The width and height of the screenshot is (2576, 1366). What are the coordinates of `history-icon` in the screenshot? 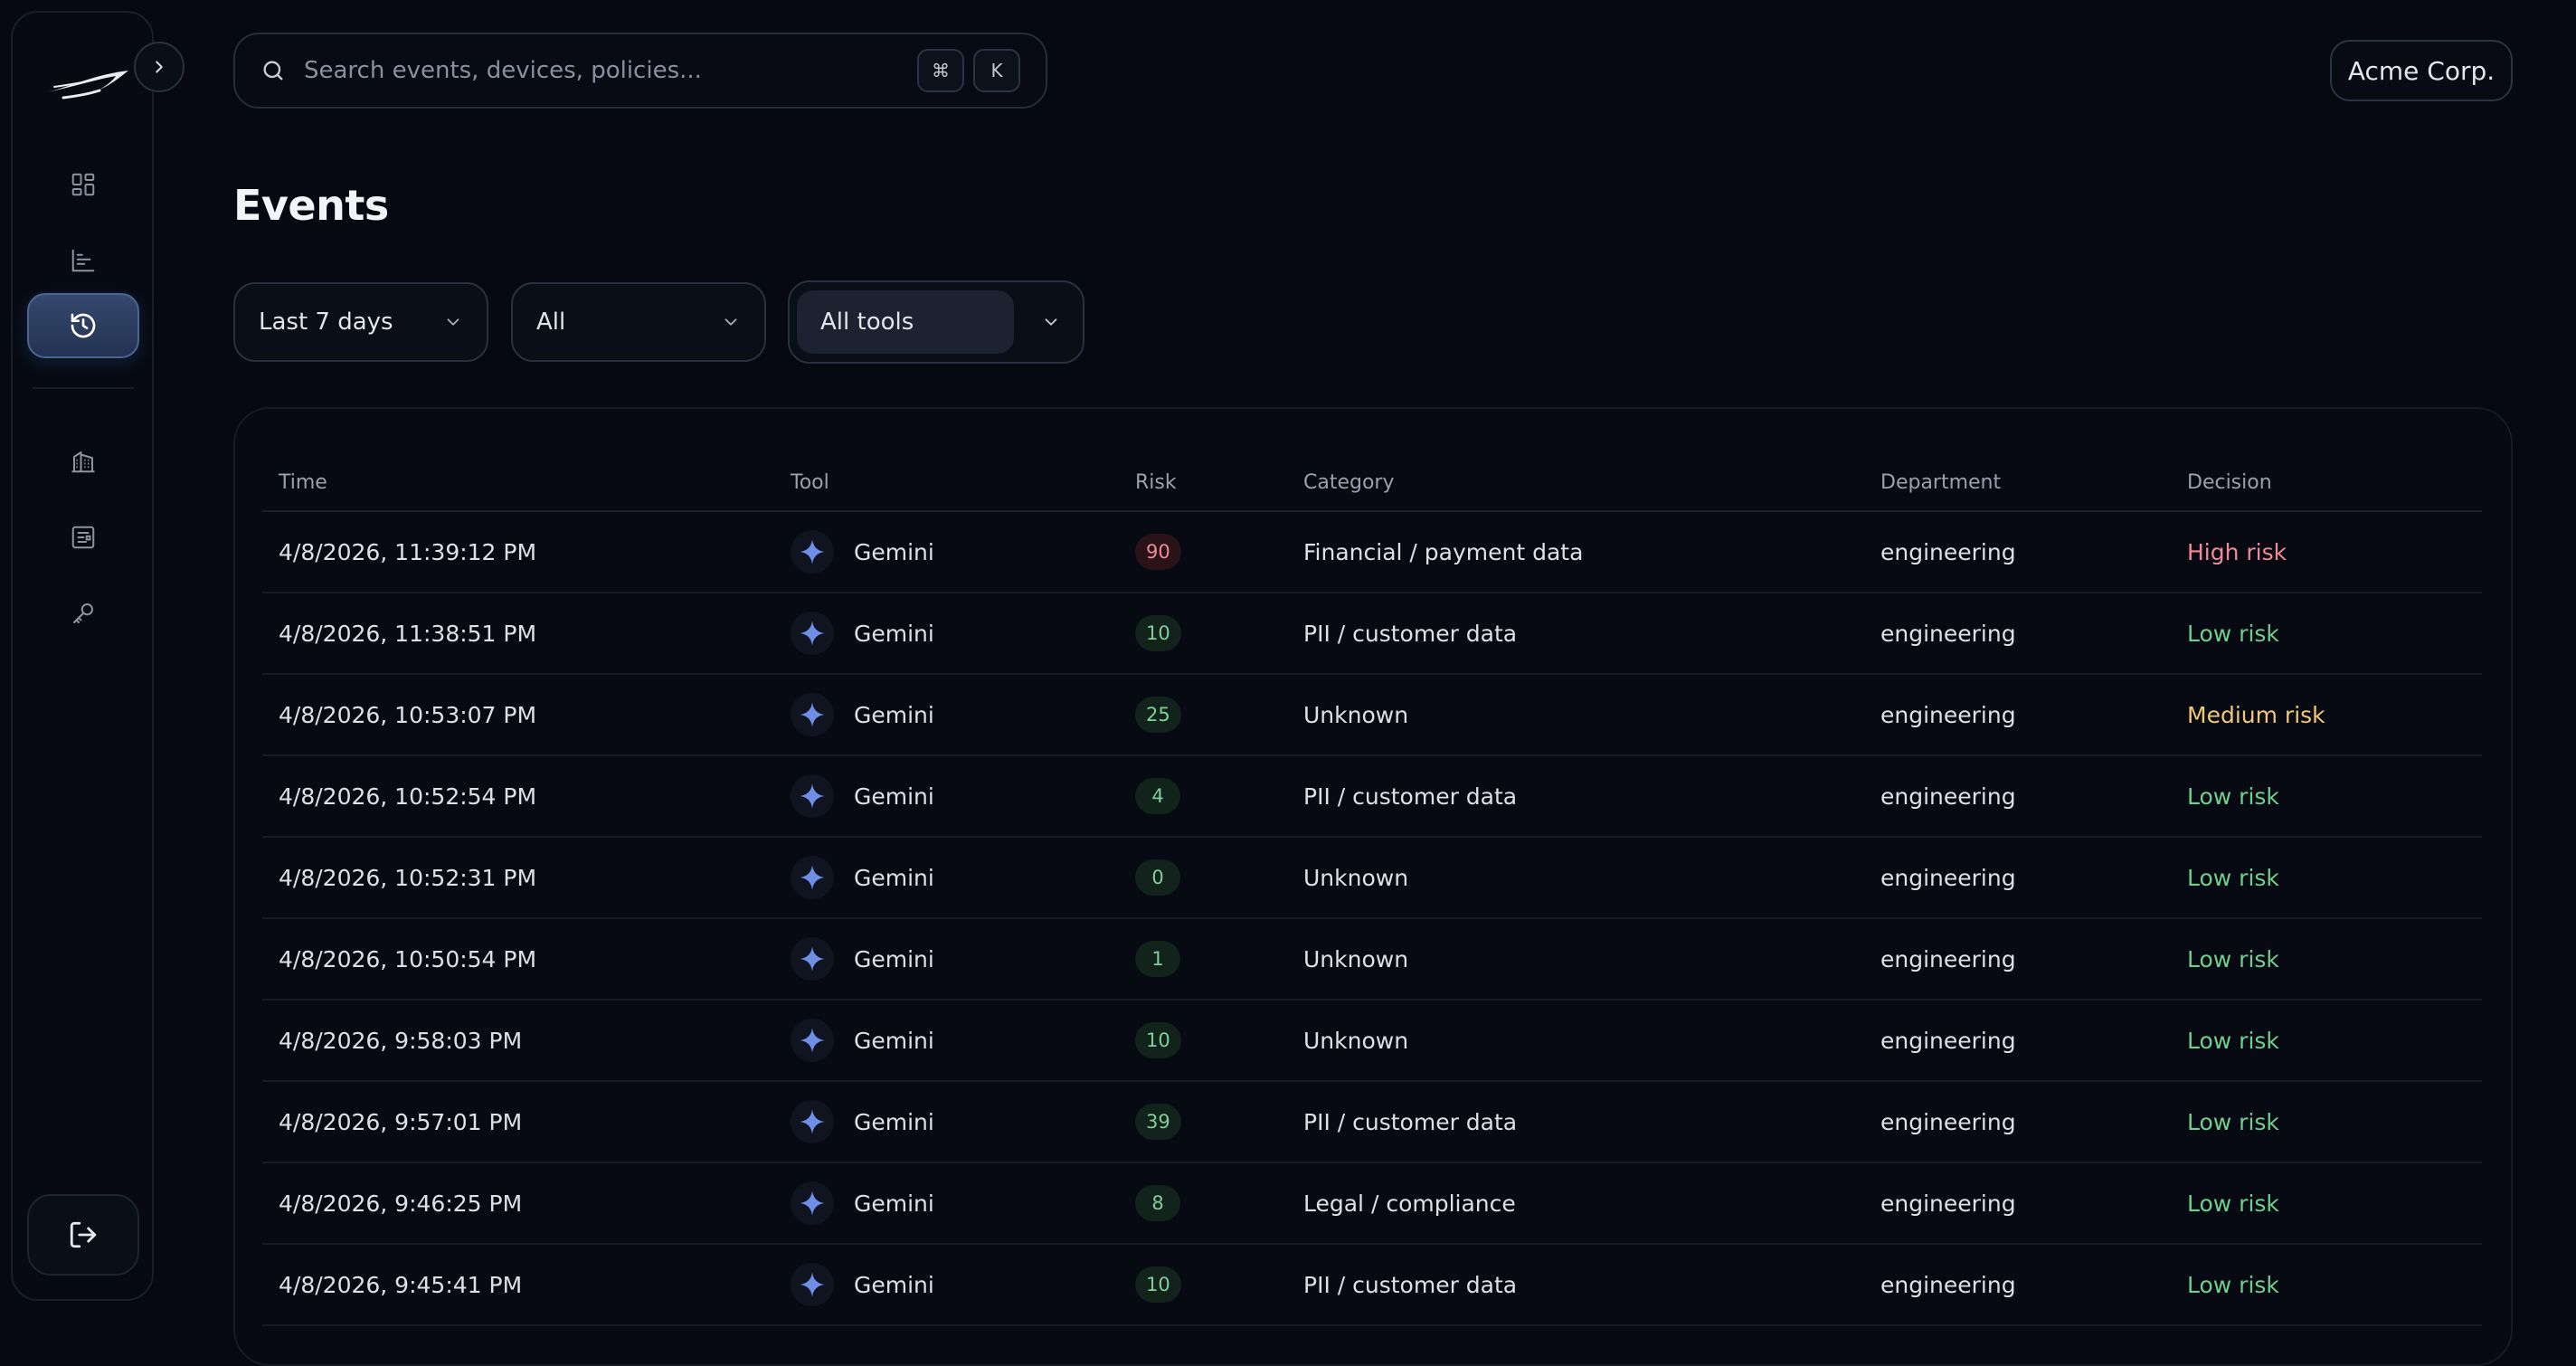 It's located at (84, 325).